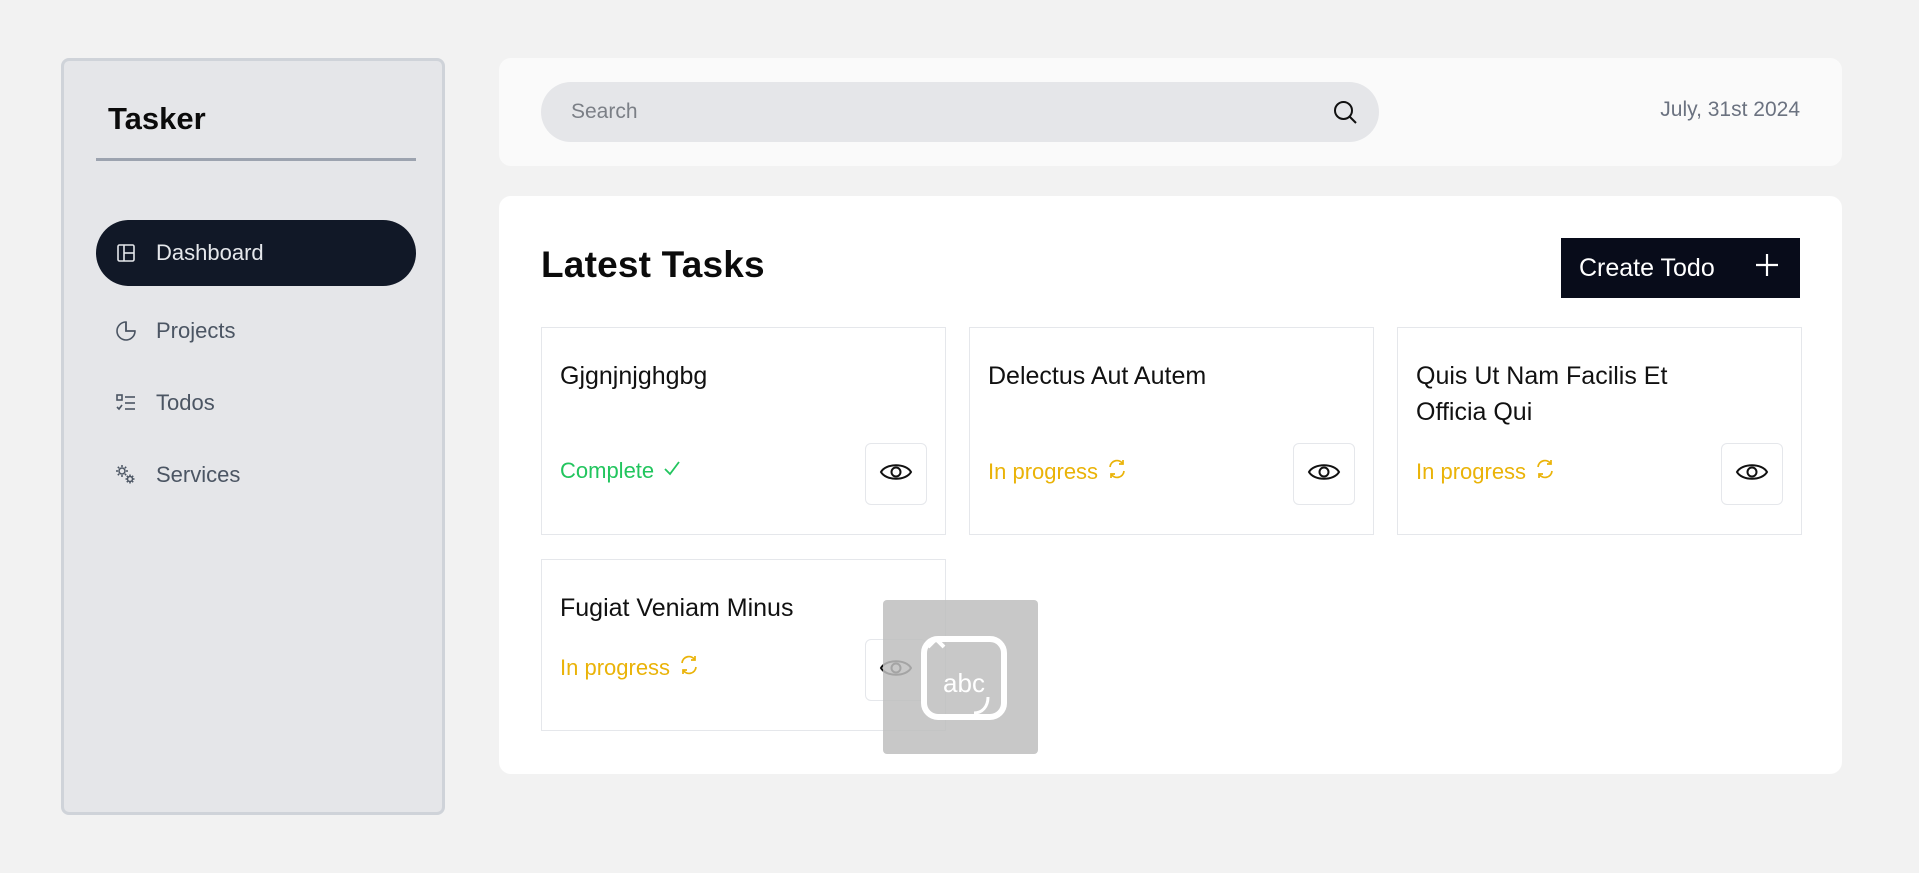 The height and width of the screenshot is (873, 1919). What do you see at coordinates (672, 471) in the screenshot?
I see `checkmark-icon` at bounding box center [672, 471].